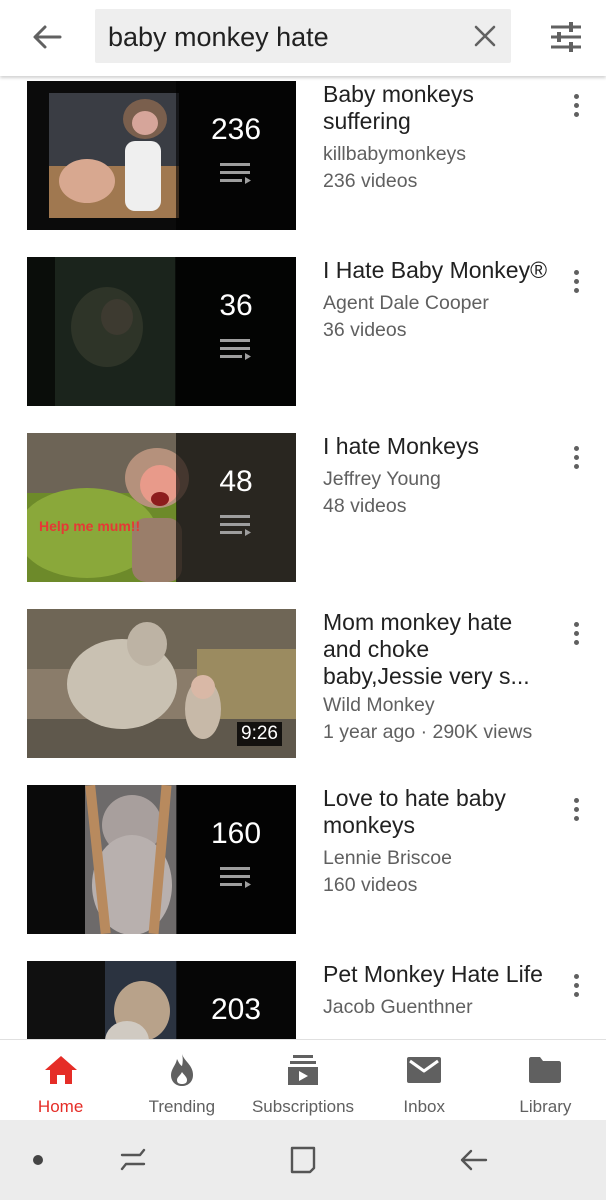  What do you see at coordinates (435, 812) in the screenshot?
I see `result-title: Love to hate baby monkeys` at bounding box center [435, 812].